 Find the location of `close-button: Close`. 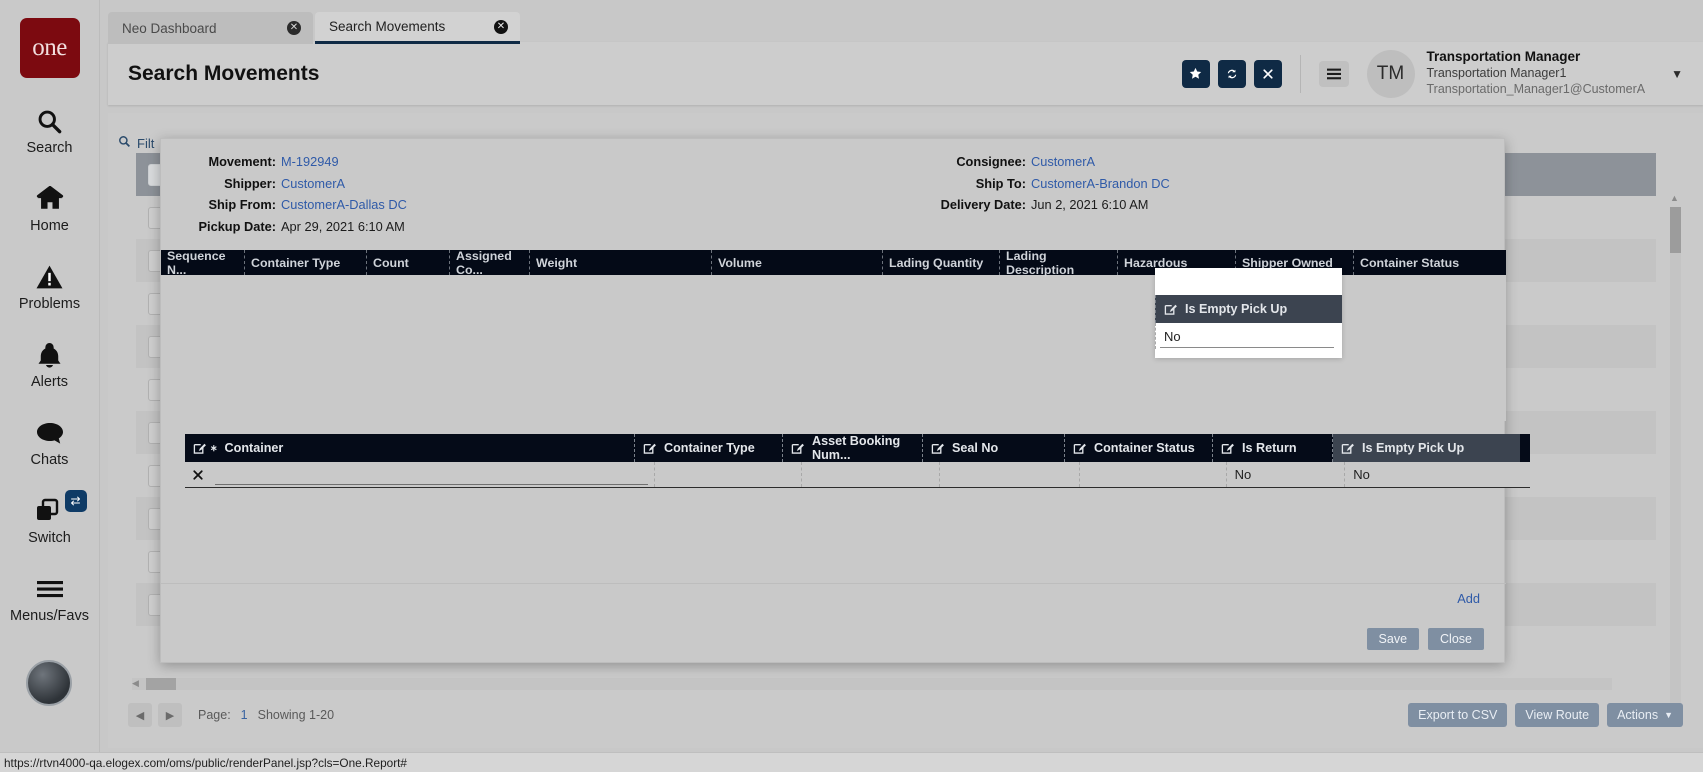

close-button: Close is located at coordinates (1456, 639).